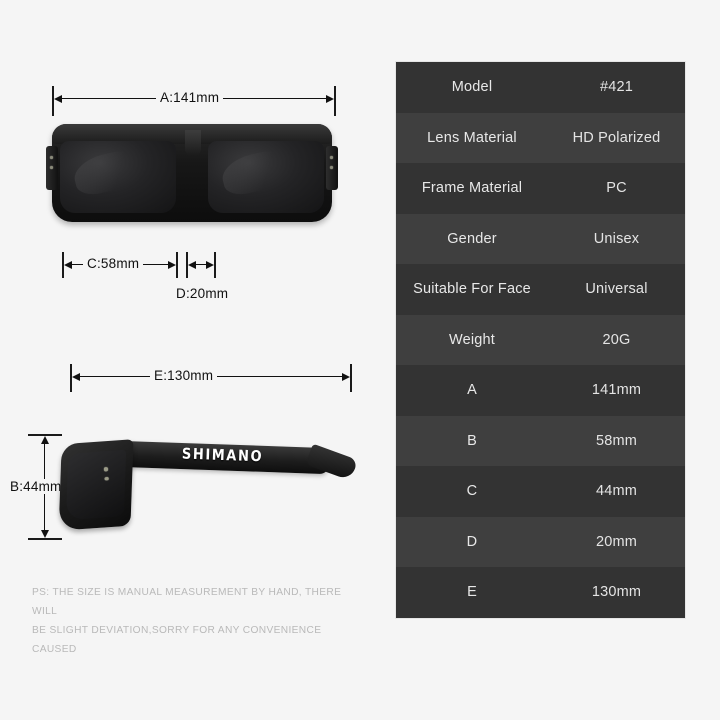 Image resolution: width=720 pixels, height=720 pixels. I want to click on side-temple-arm: SHIMANO, so click(236, 460).